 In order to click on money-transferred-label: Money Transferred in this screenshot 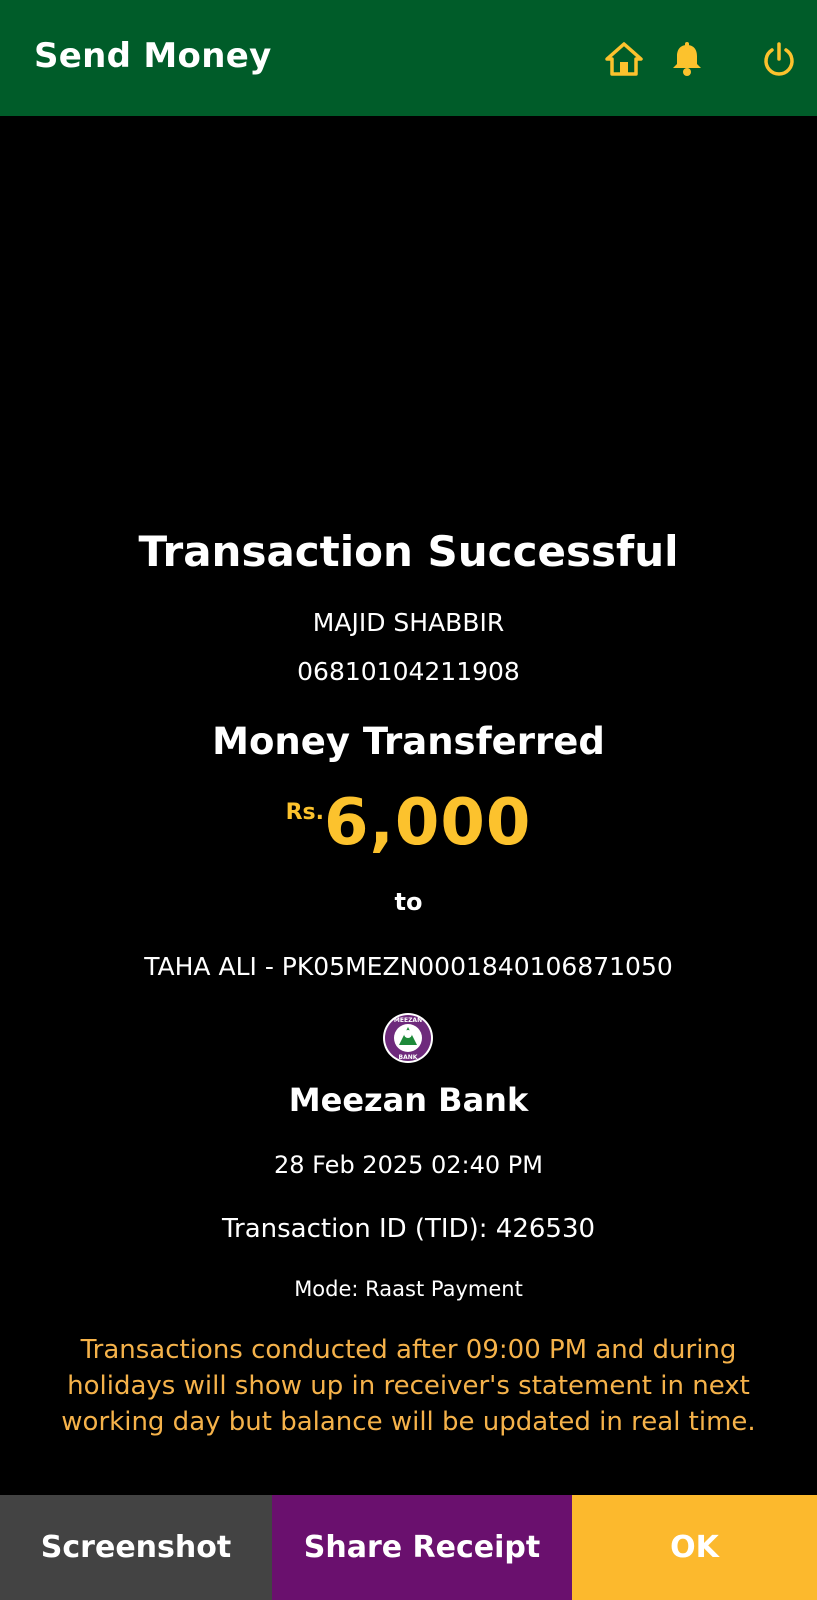, I will do `click(408, 741)`.